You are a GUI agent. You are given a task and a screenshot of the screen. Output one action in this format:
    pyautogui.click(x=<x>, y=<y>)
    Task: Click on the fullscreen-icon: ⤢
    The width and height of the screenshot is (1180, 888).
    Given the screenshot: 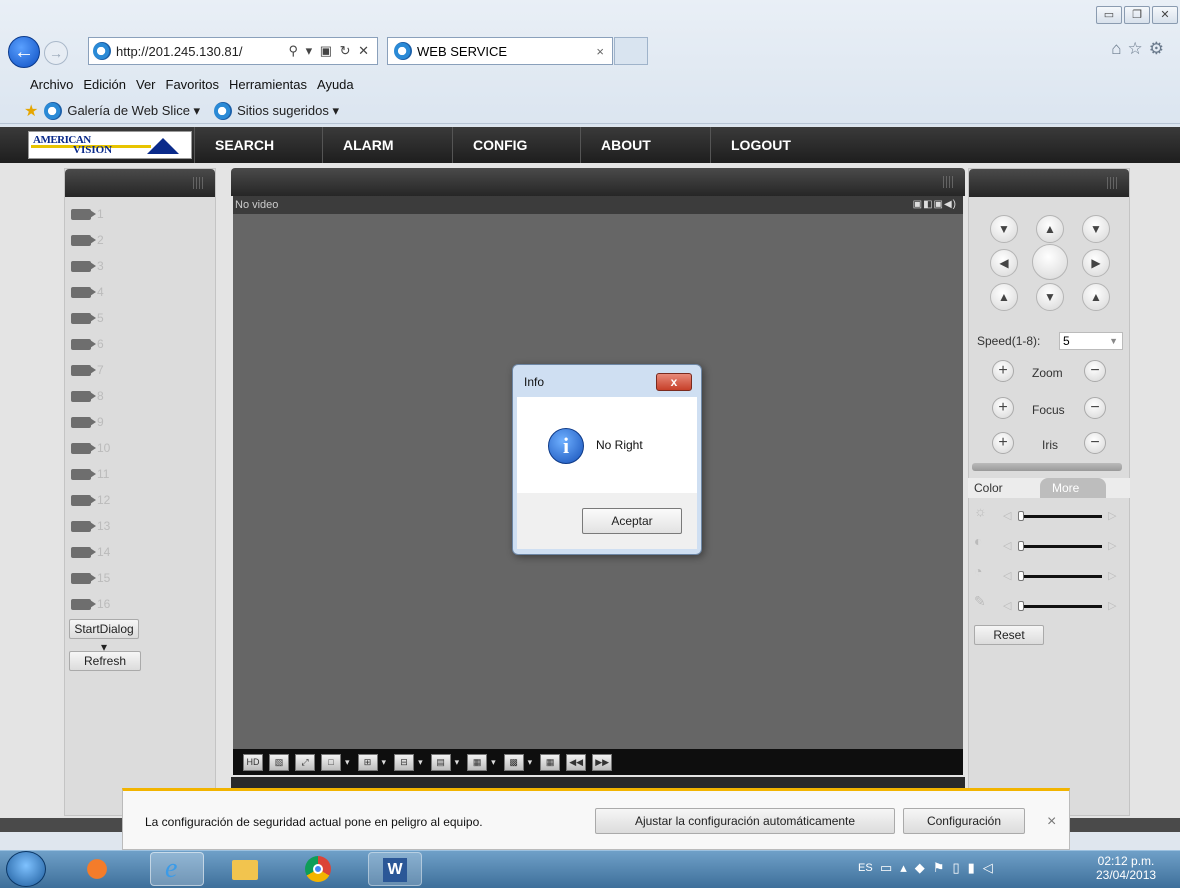 What is the action you would take?
    pyautogui.click(x=305, y=762)
    